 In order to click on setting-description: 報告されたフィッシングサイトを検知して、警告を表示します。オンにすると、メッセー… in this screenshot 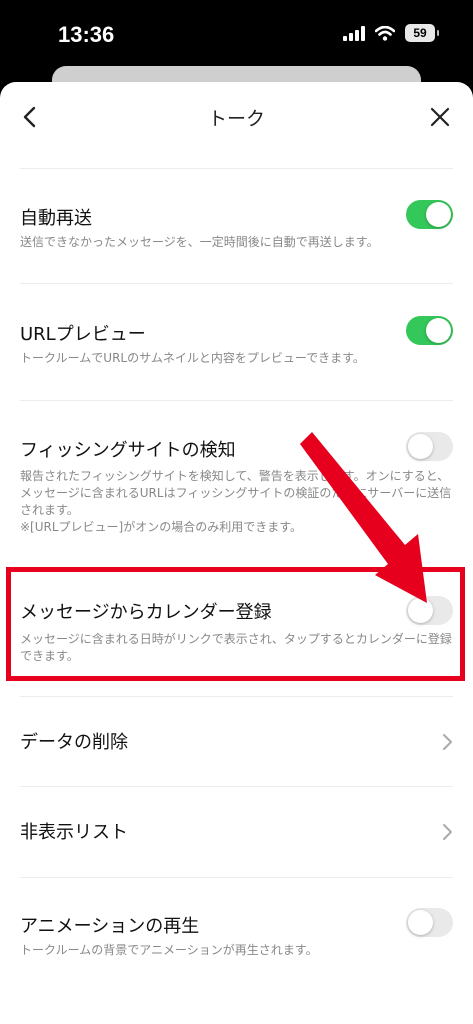, I will do `click(236, 493)`.